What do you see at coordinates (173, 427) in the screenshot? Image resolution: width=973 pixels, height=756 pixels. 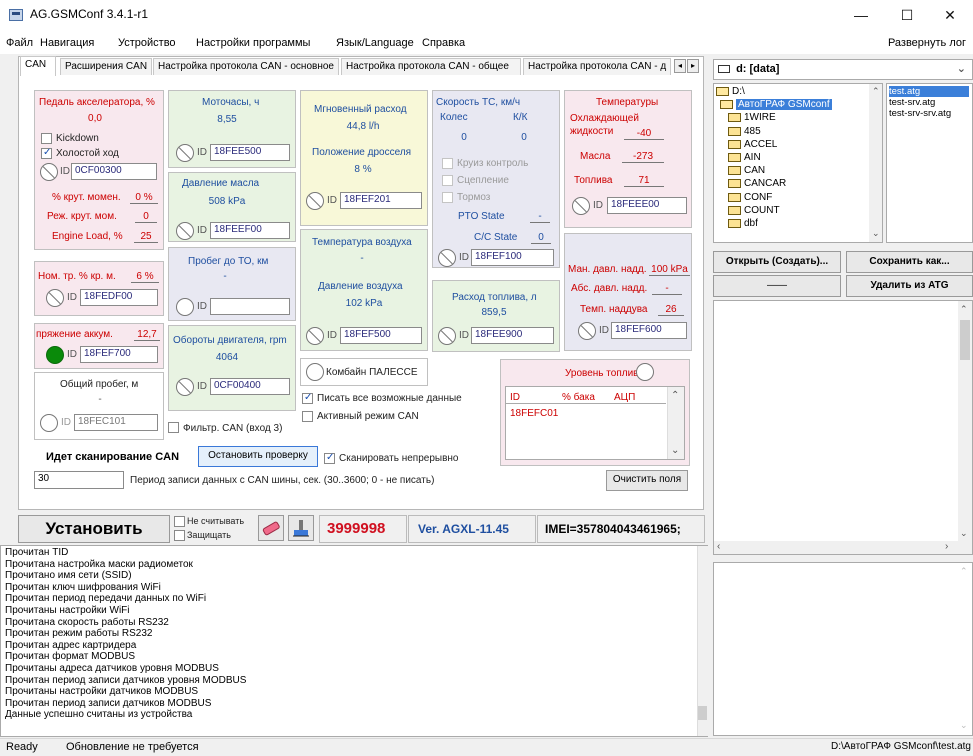 I see `filter-checkbox` at bounding box center [173, 427].